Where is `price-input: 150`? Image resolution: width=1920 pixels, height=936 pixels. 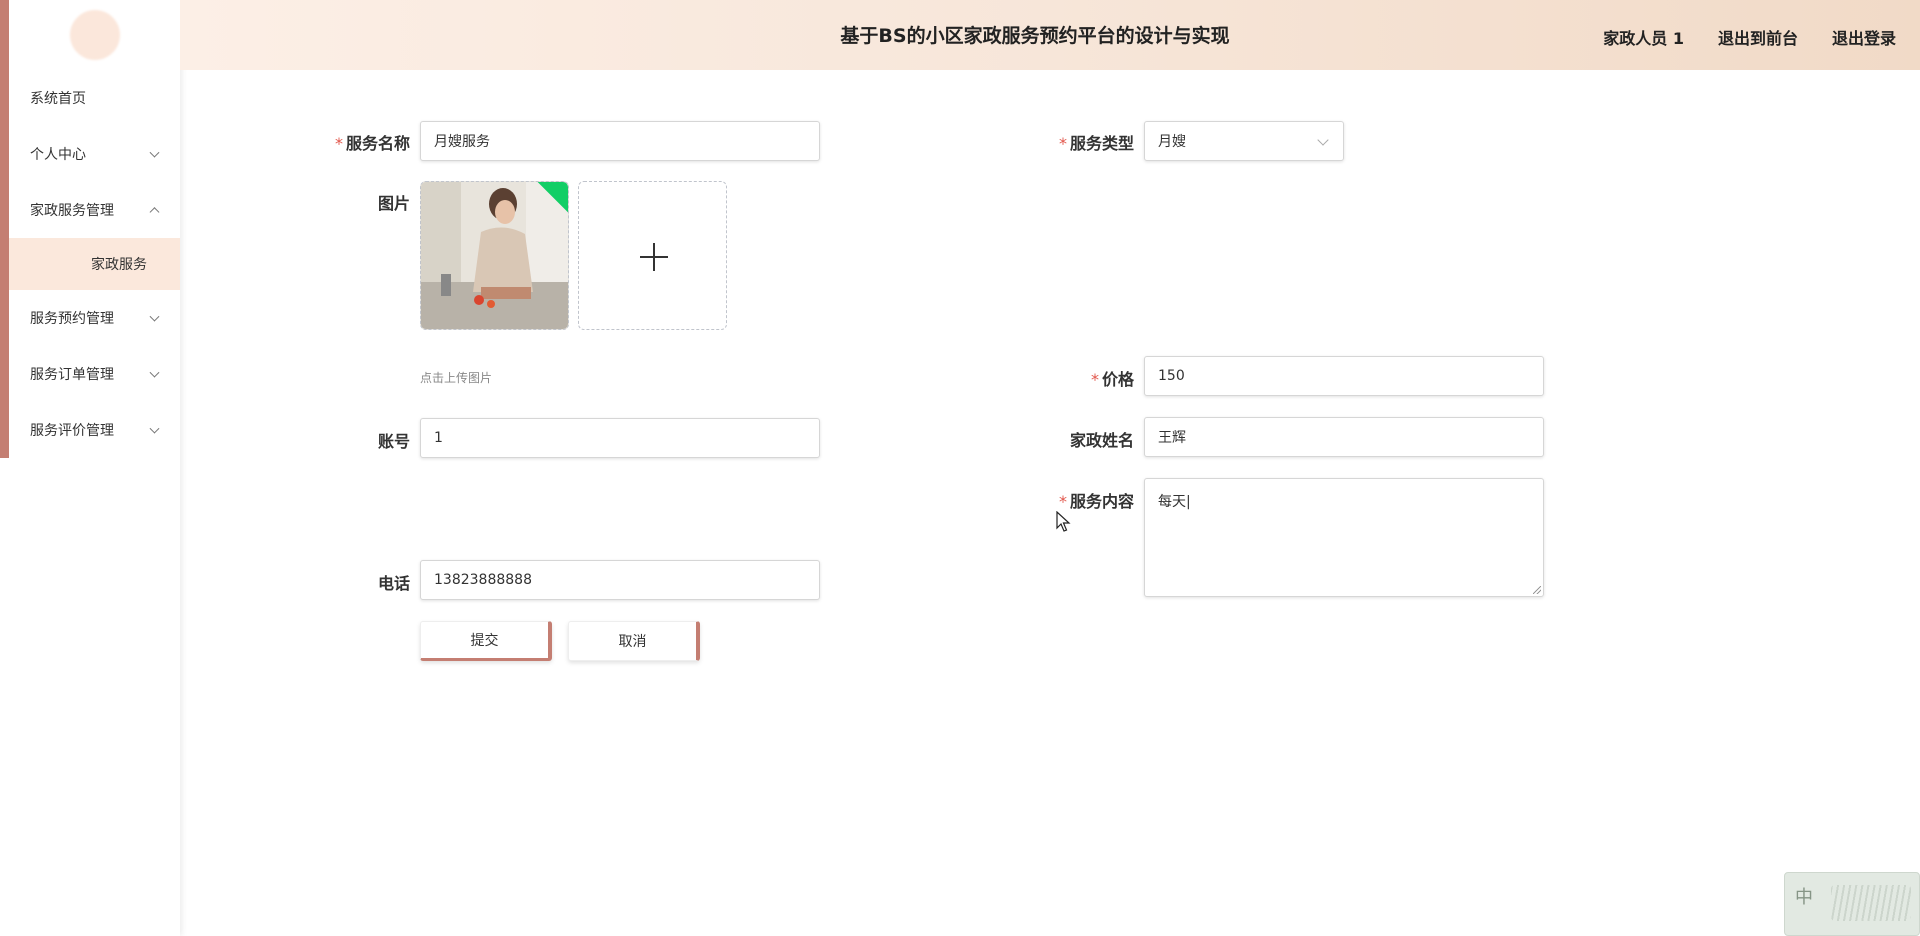
price-input: 150 is located at coordinates (1344, 376).